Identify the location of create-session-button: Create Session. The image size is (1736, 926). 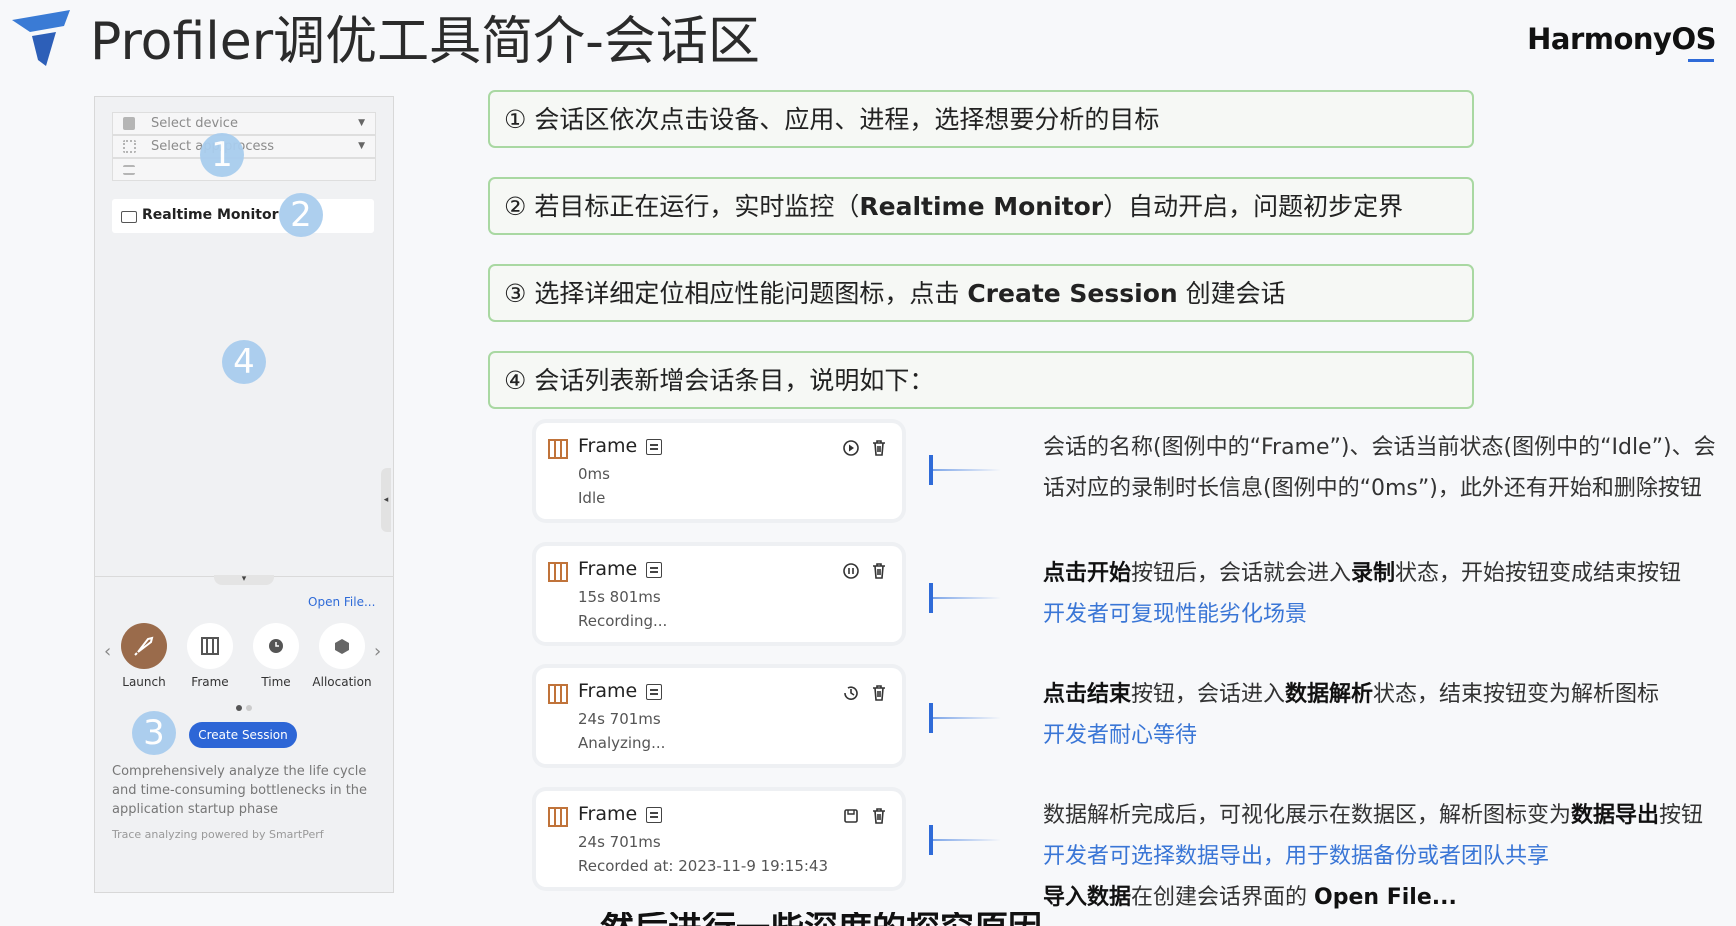
(243, 735).